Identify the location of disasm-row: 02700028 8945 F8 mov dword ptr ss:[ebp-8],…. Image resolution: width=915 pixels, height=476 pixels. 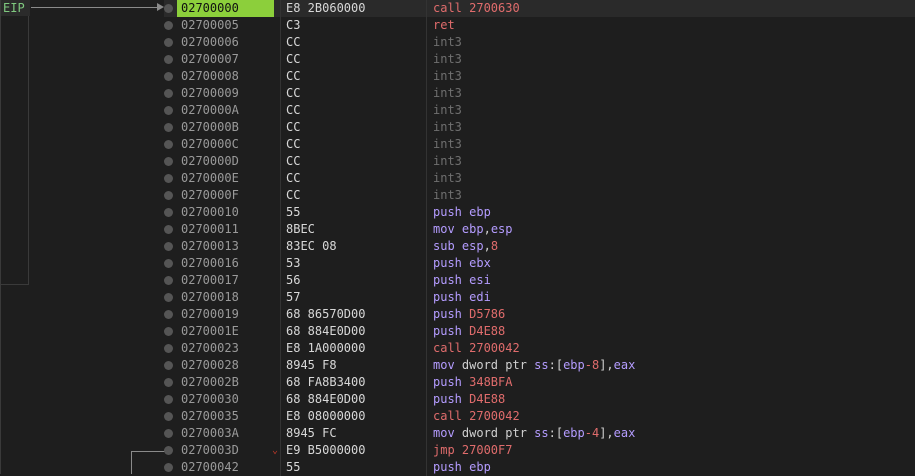
(539, 365).